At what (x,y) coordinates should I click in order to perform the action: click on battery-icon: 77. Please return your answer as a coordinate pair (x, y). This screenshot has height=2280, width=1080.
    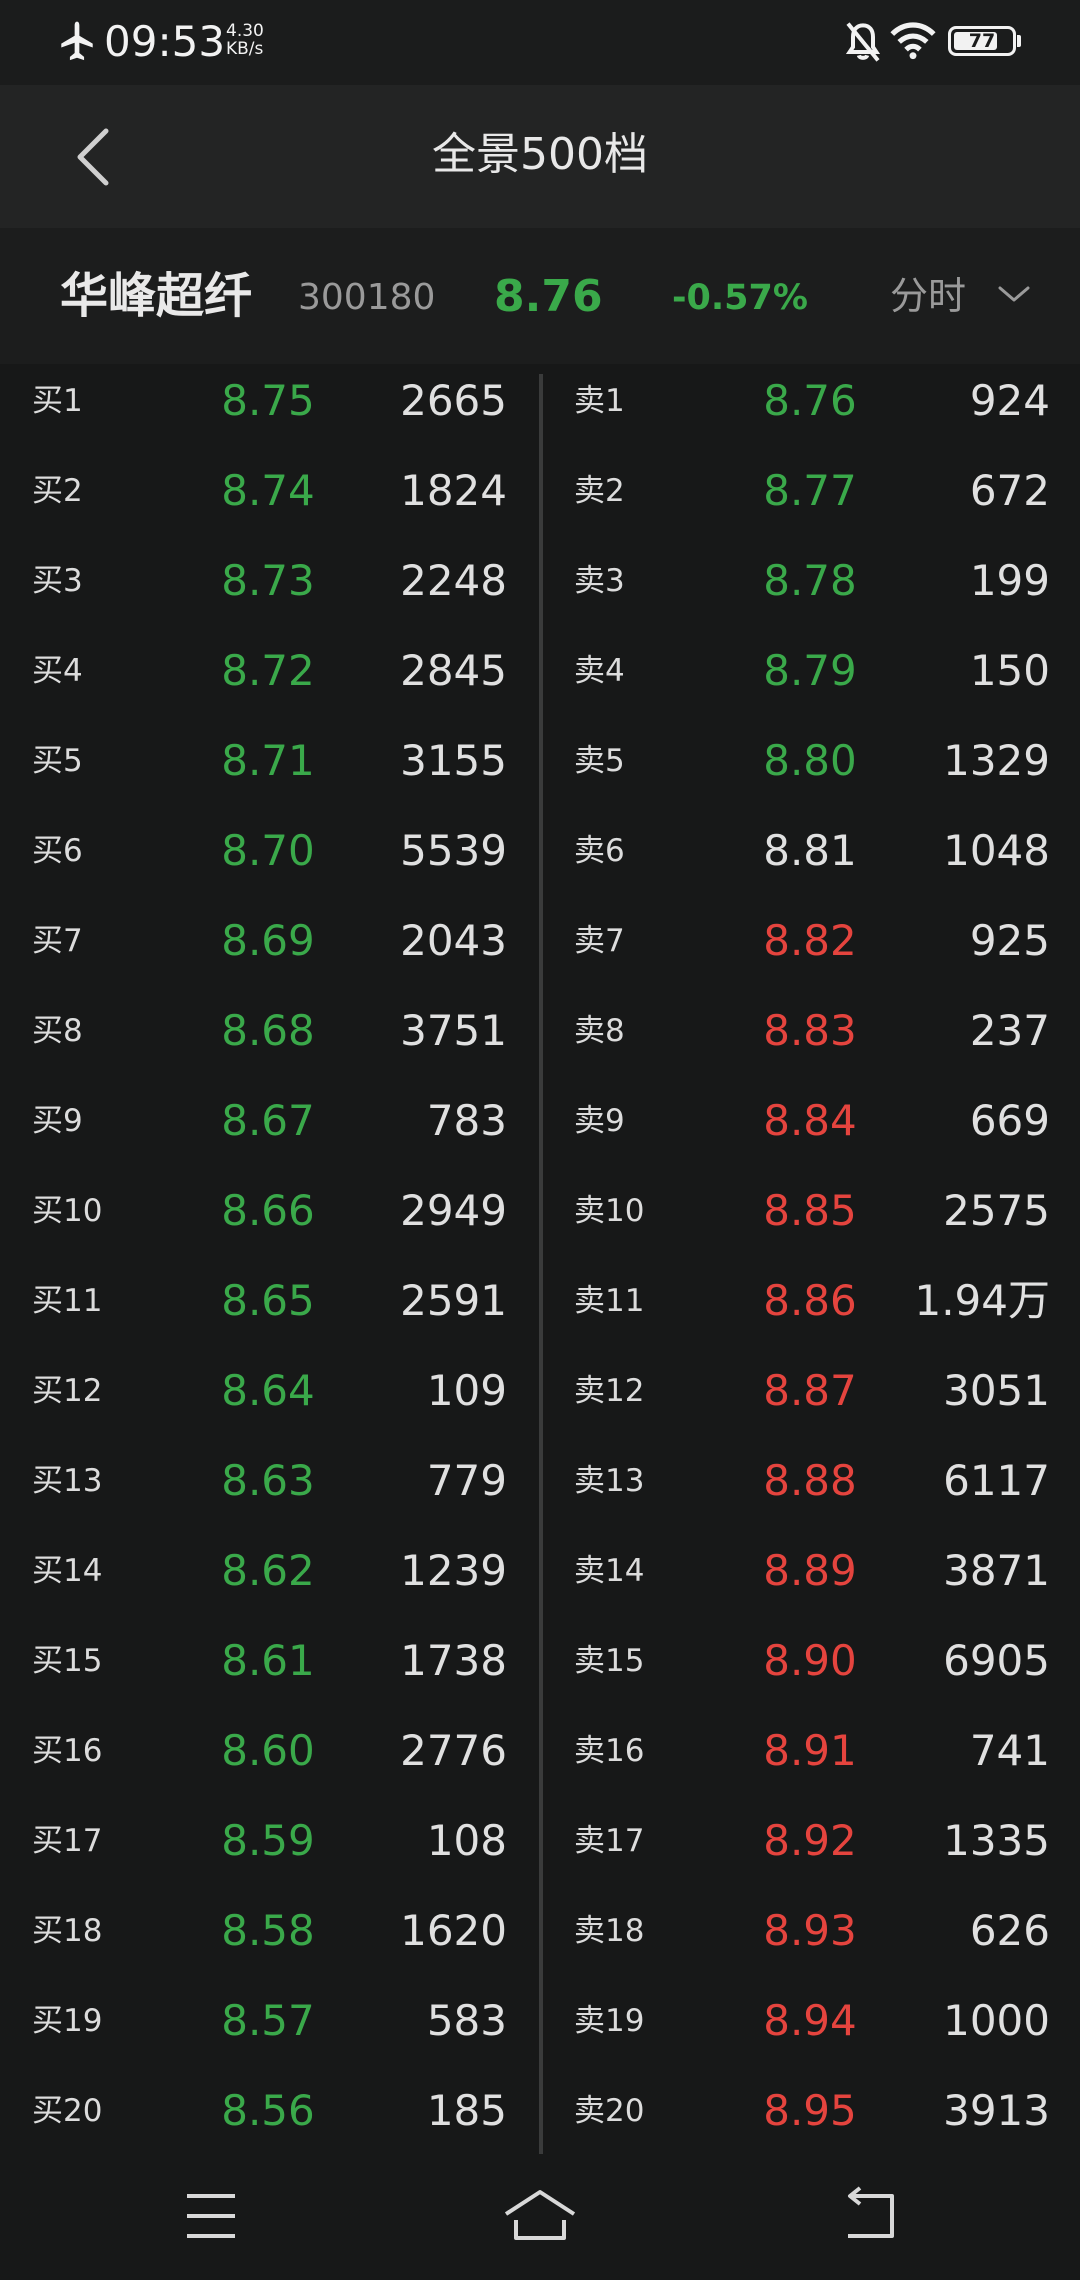
    Looking at the image, I should click on (982, 41).